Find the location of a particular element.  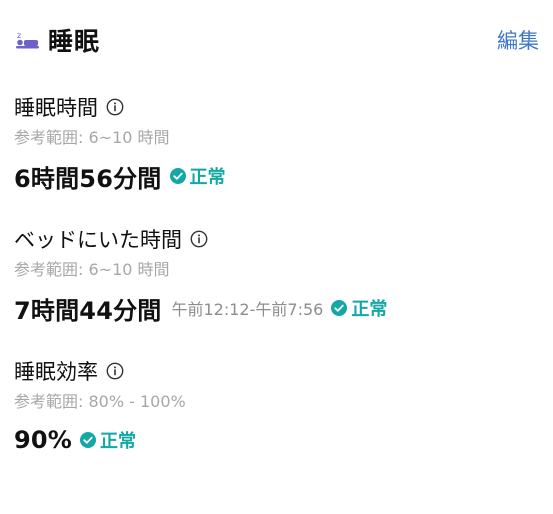

page-title: 睡眠 is located at coordinates (74, 41).